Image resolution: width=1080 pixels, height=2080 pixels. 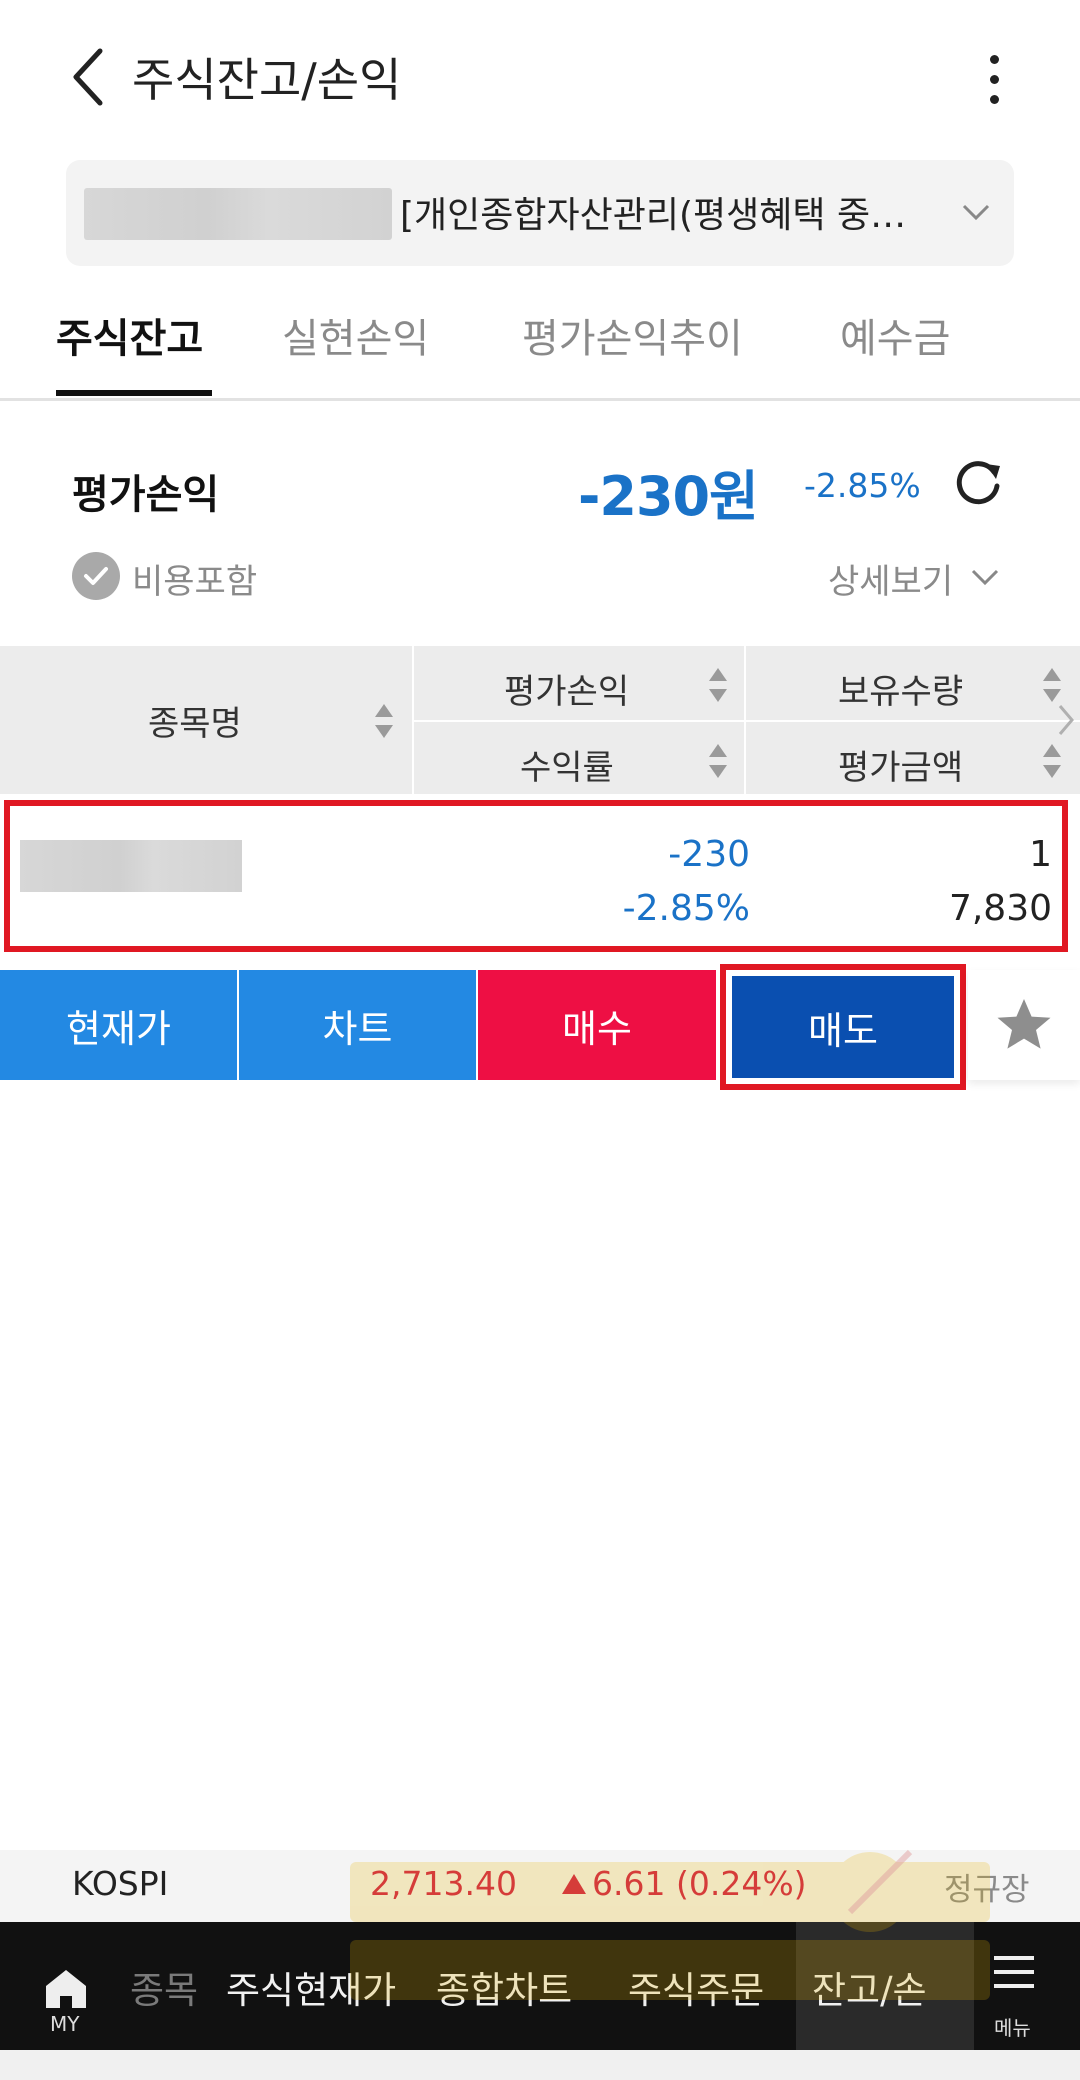 What do you see at coordinates (843, 1027) in the screenshot?
I see `sell-button: 매도` at bounding box center [843, 1027].